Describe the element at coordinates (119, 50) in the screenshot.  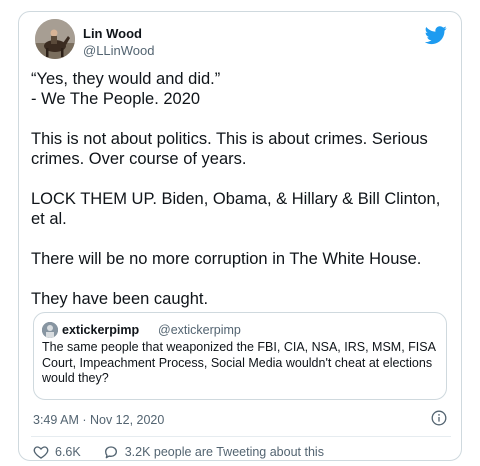
I see `author-handle: @LLinWood` at that location.